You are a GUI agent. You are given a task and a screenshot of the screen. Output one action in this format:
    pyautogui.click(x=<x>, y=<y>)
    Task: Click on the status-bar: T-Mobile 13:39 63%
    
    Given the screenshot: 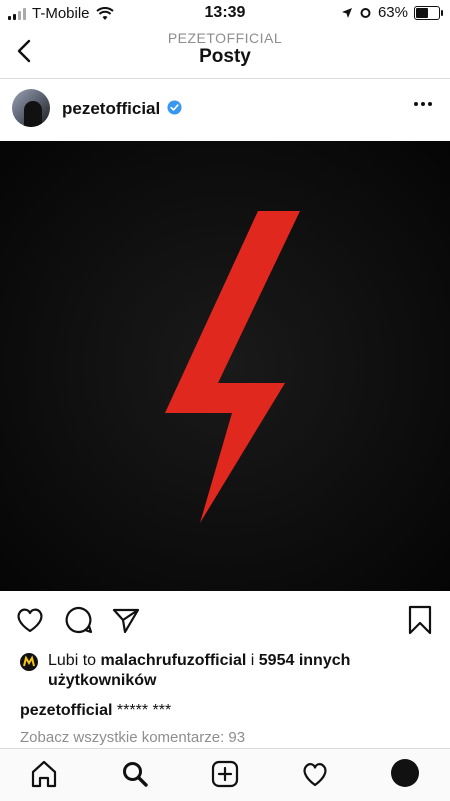 What is the action you would take?
    pyautogui.click(x=225, y=13)
    